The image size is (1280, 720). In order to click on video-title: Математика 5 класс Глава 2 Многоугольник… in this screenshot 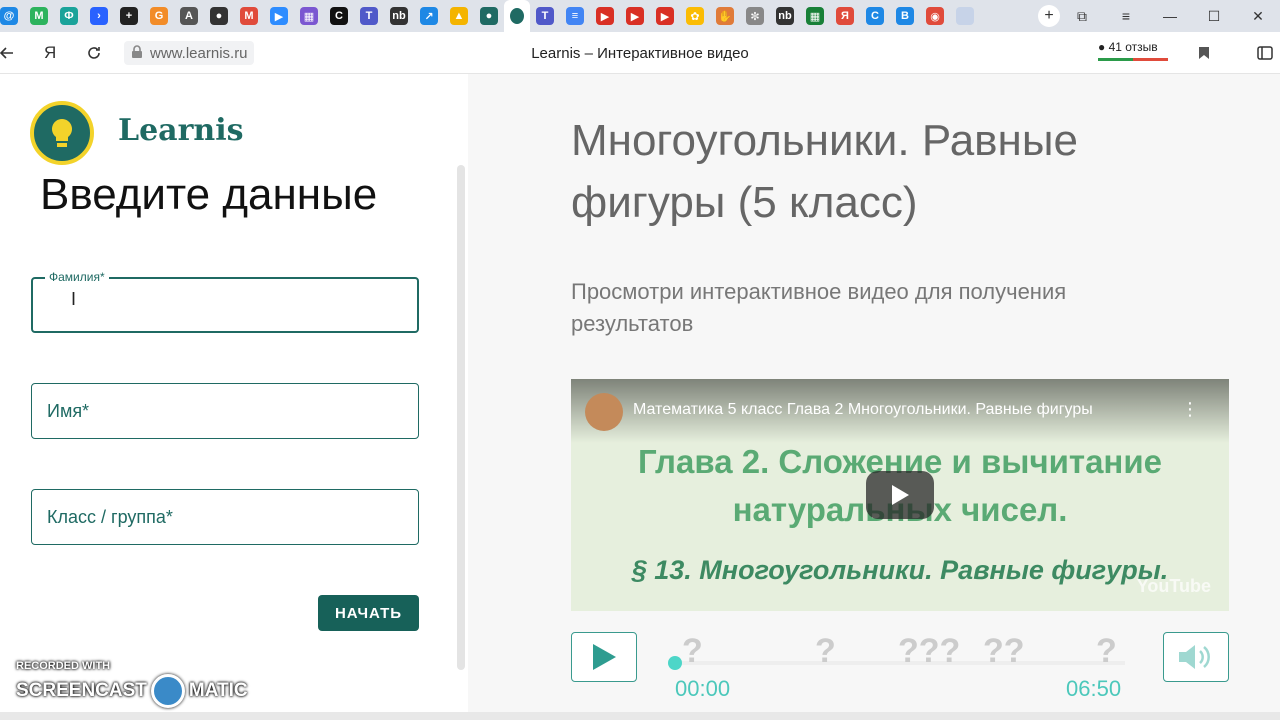, I will do `click(863, 410)`.